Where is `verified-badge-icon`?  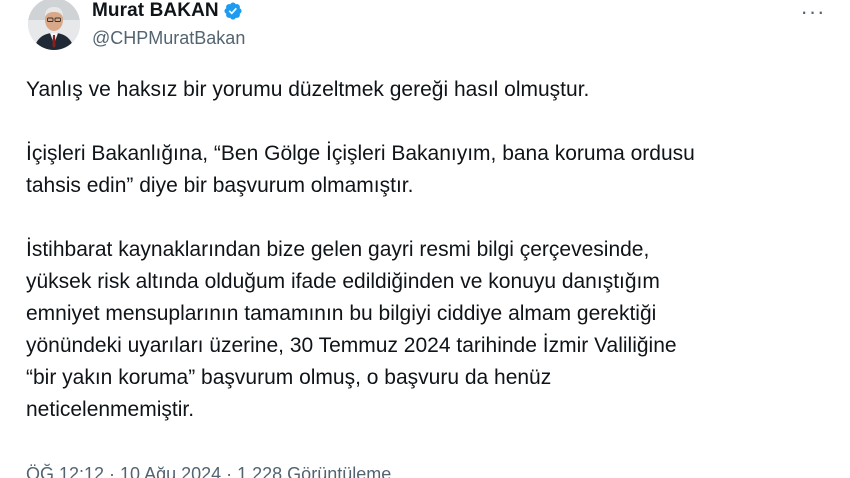 verified-badge-icon is located at coordinates (233, 11).